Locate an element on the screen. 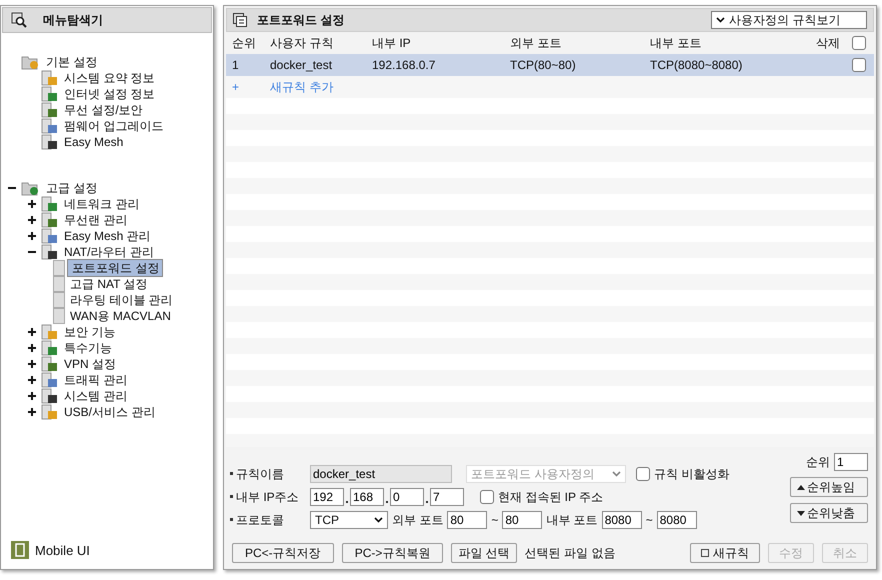  save-rules-button: PC<-규칙저장 is located at coordinates (283, 553).